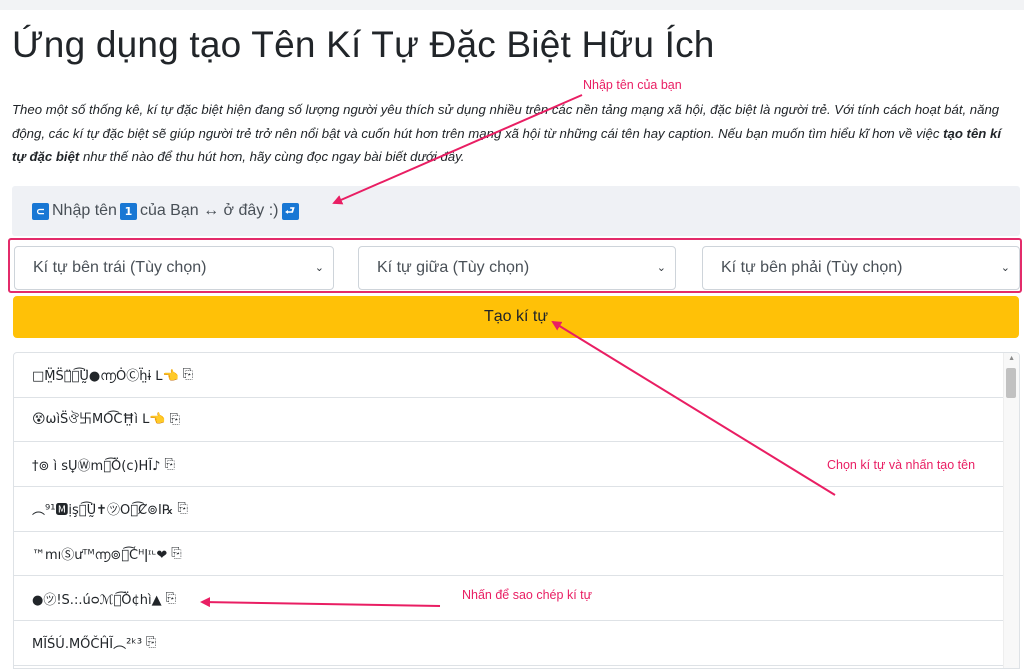 The height and width of the screenshot is (669, 1024). I want to click on results-scrollbar: ▲, so click(1011, 510).